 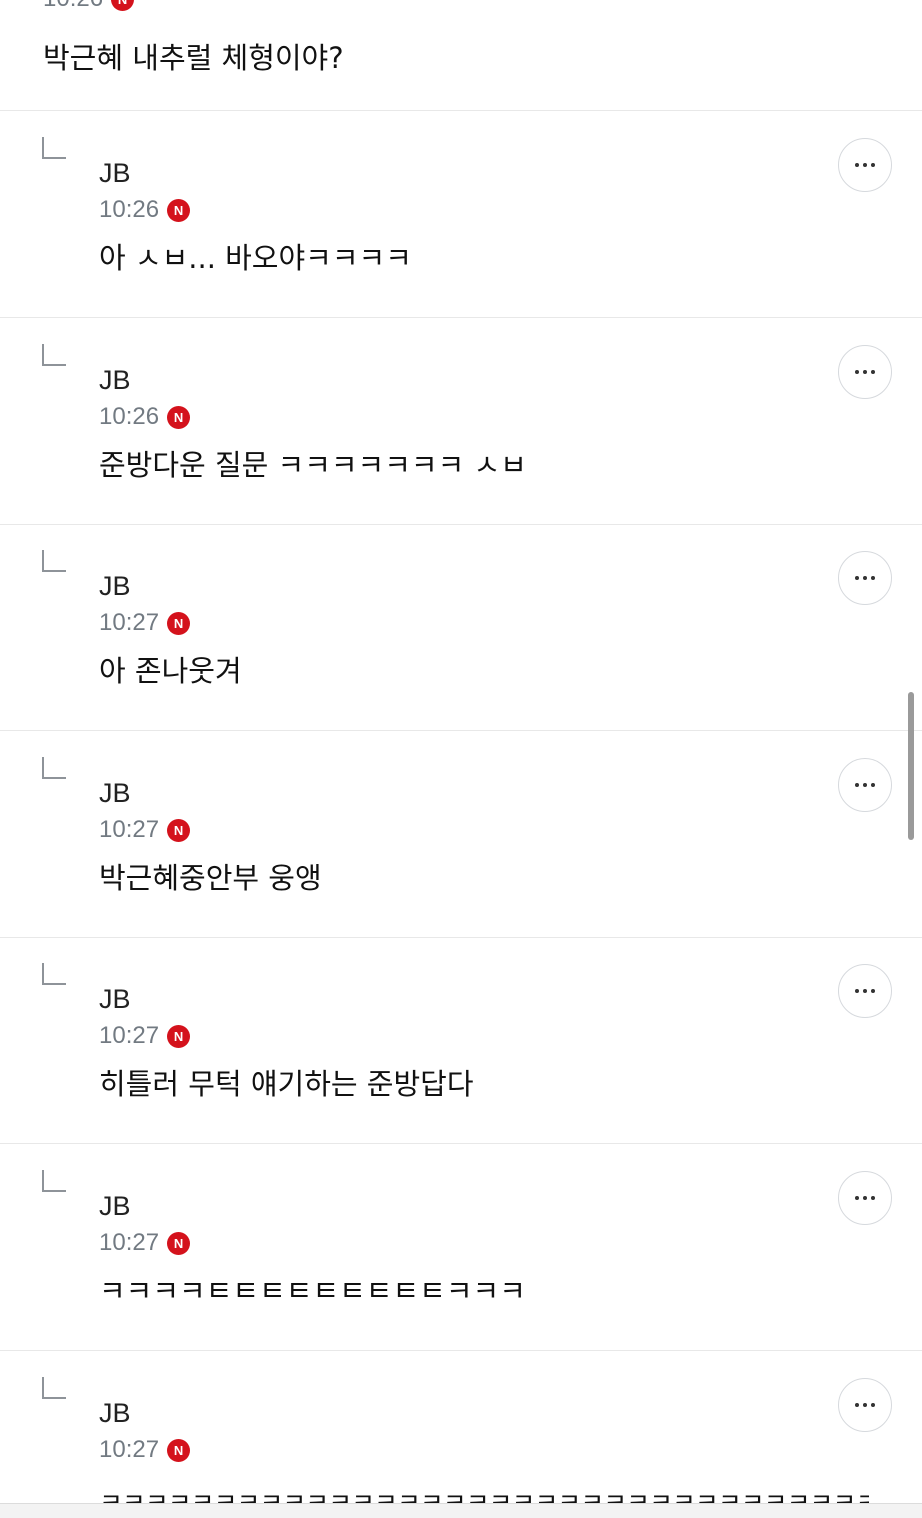 What do you see at coordinates (461, 1510) in the screenshot?
I see `bottom-bar` at bounding box center [461, 1510].